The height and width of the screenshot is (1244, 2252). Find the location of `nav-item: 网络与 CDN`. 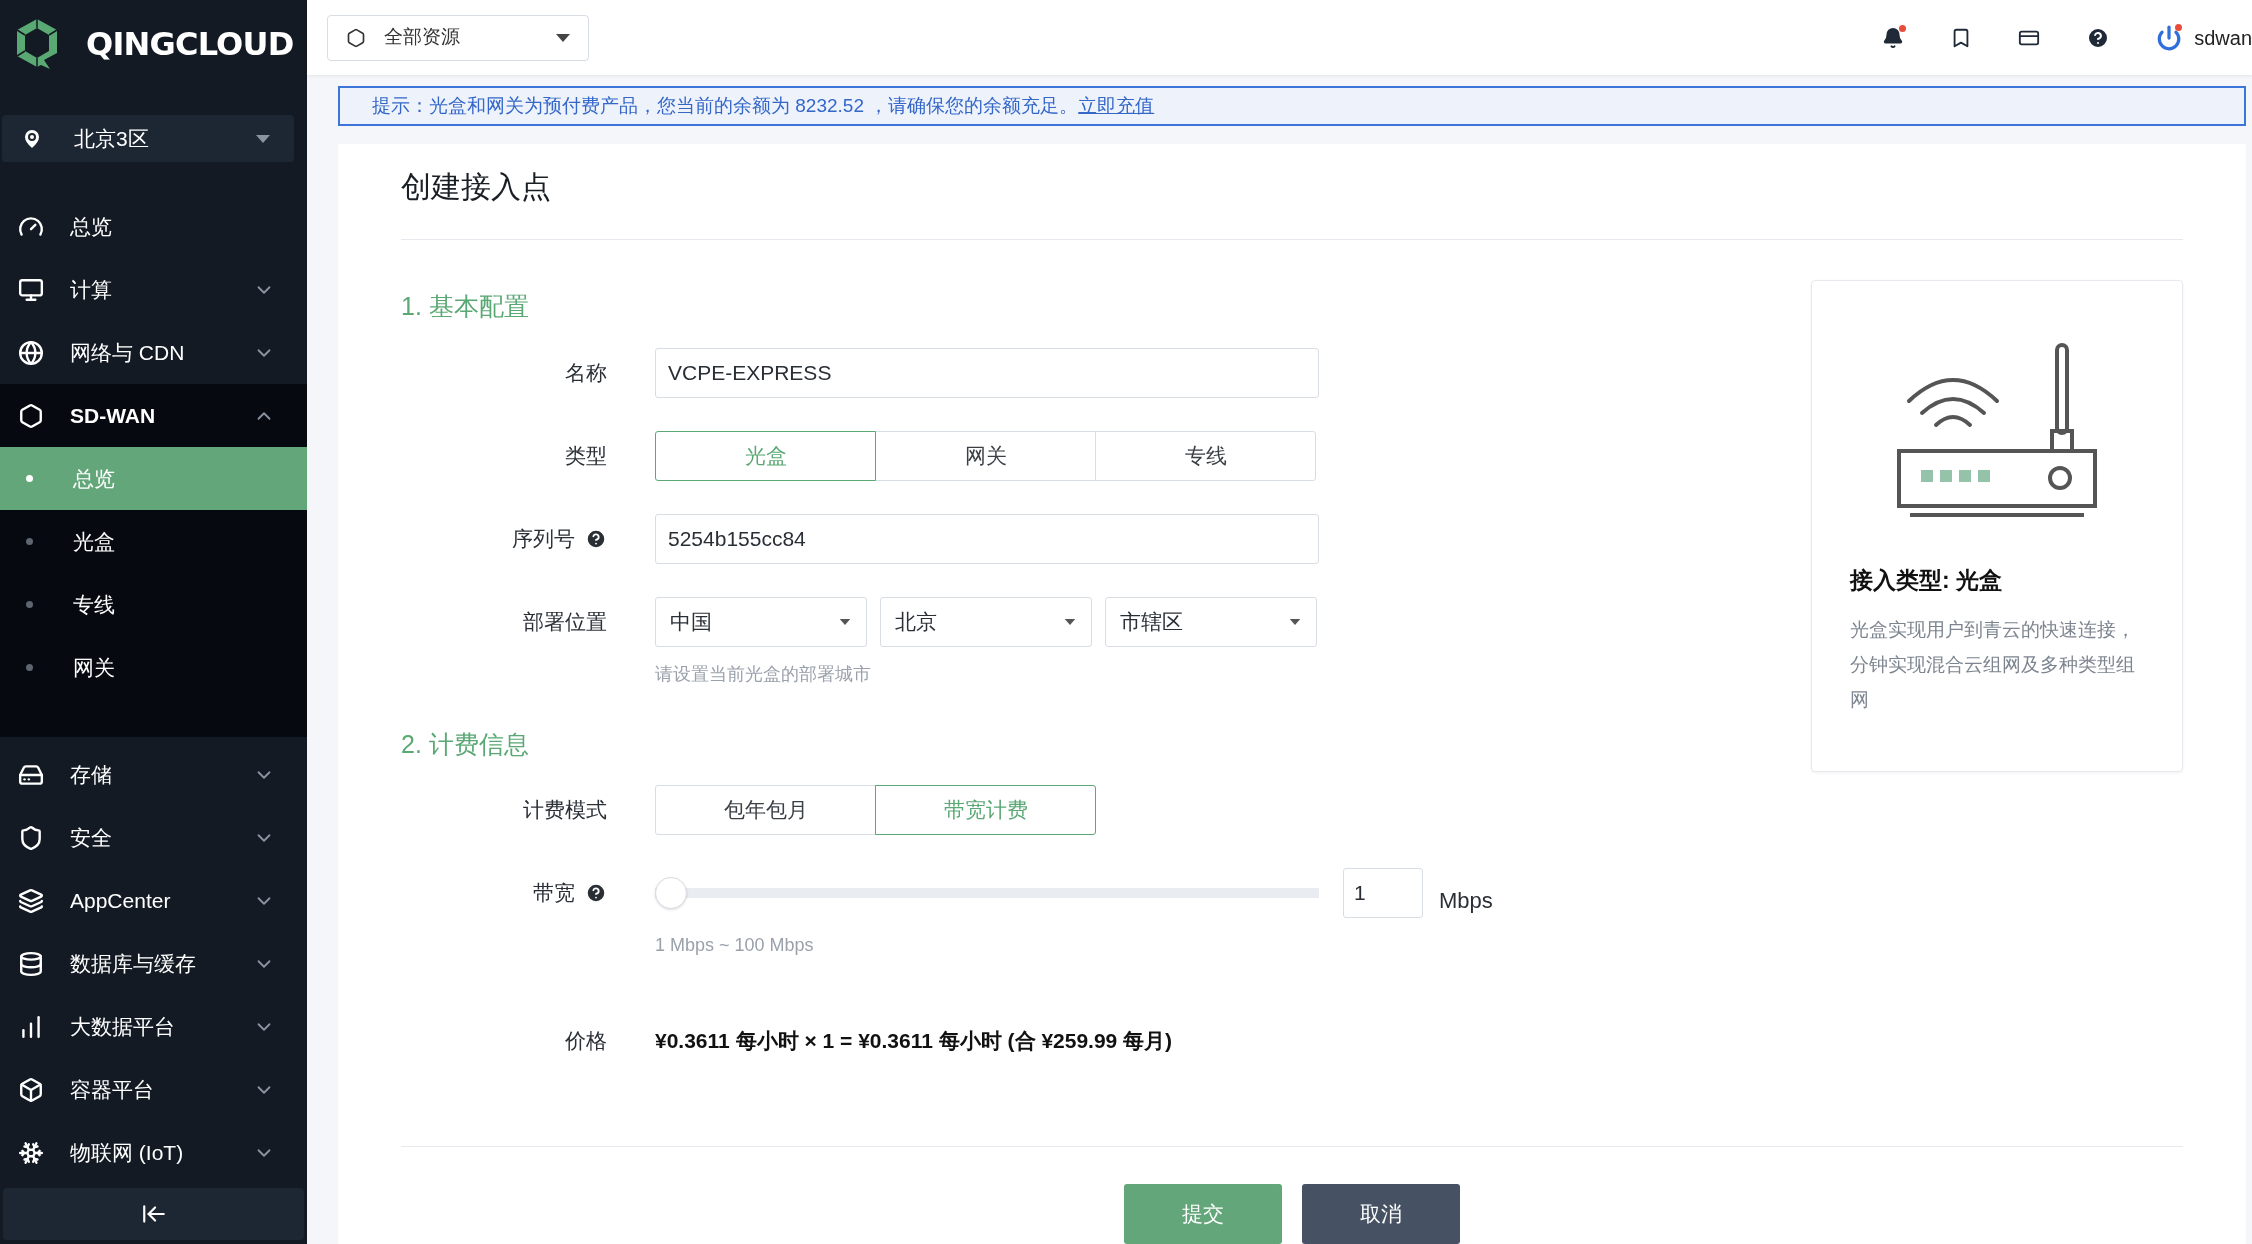

nav-item: 网络与 CDN is located at coordinates (153, 352).